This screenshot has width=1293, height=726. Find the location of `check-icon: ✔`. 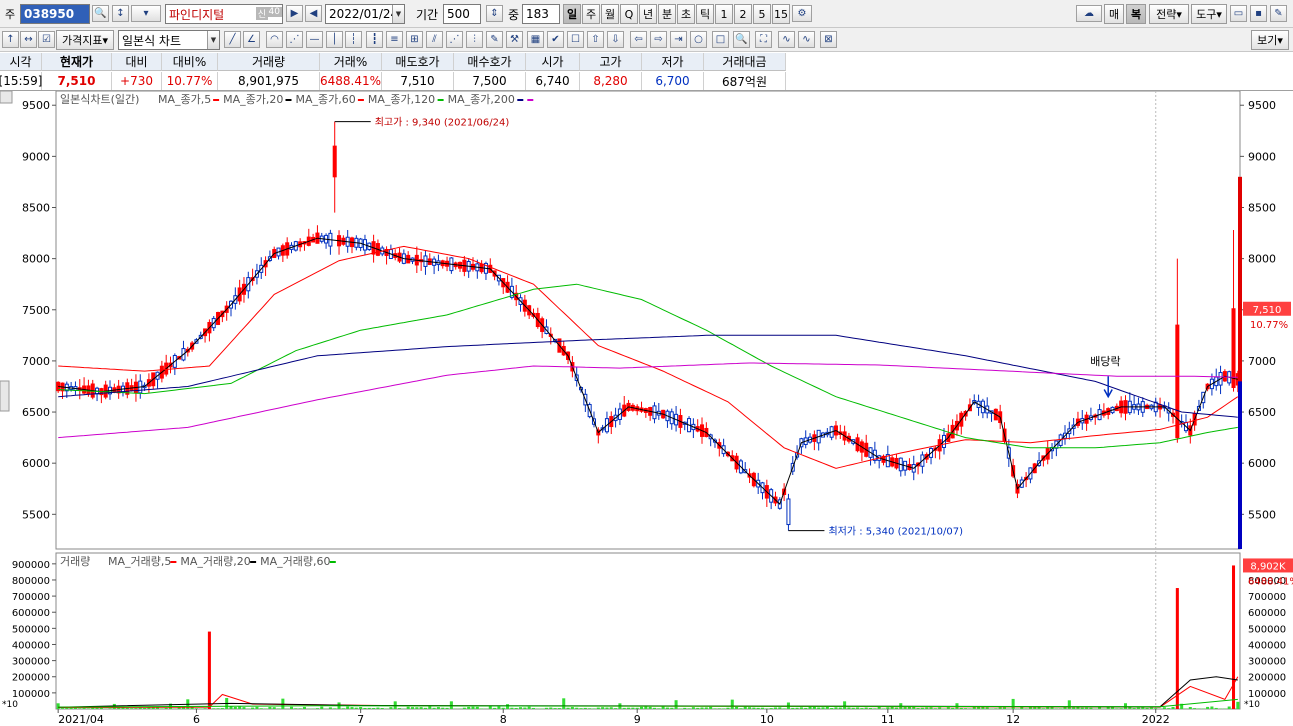

check-icon: ✔ is located at coordinates (555, 39).